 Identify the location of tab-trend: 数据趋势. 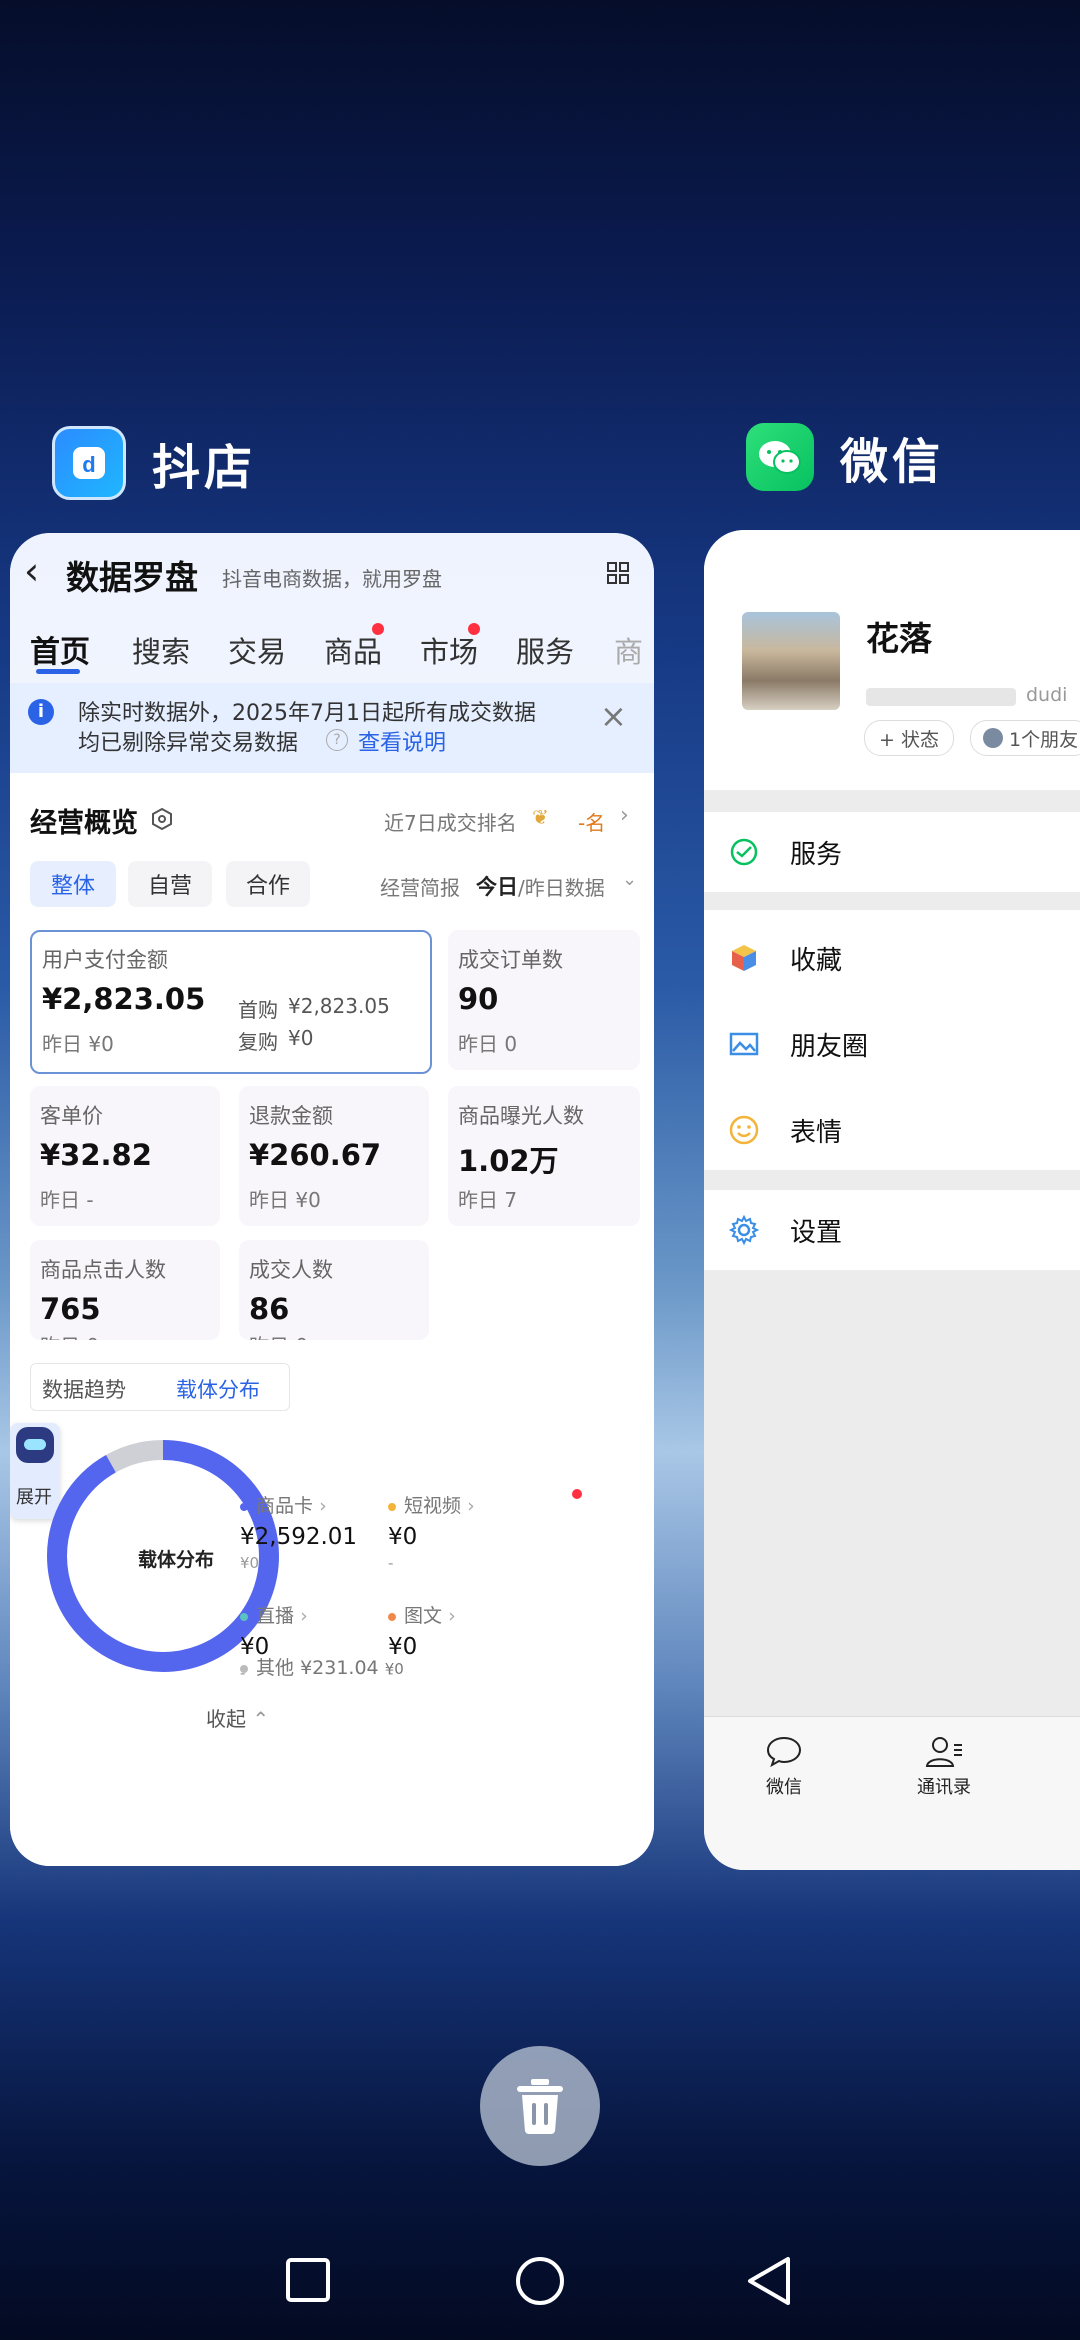
(84, 1389).